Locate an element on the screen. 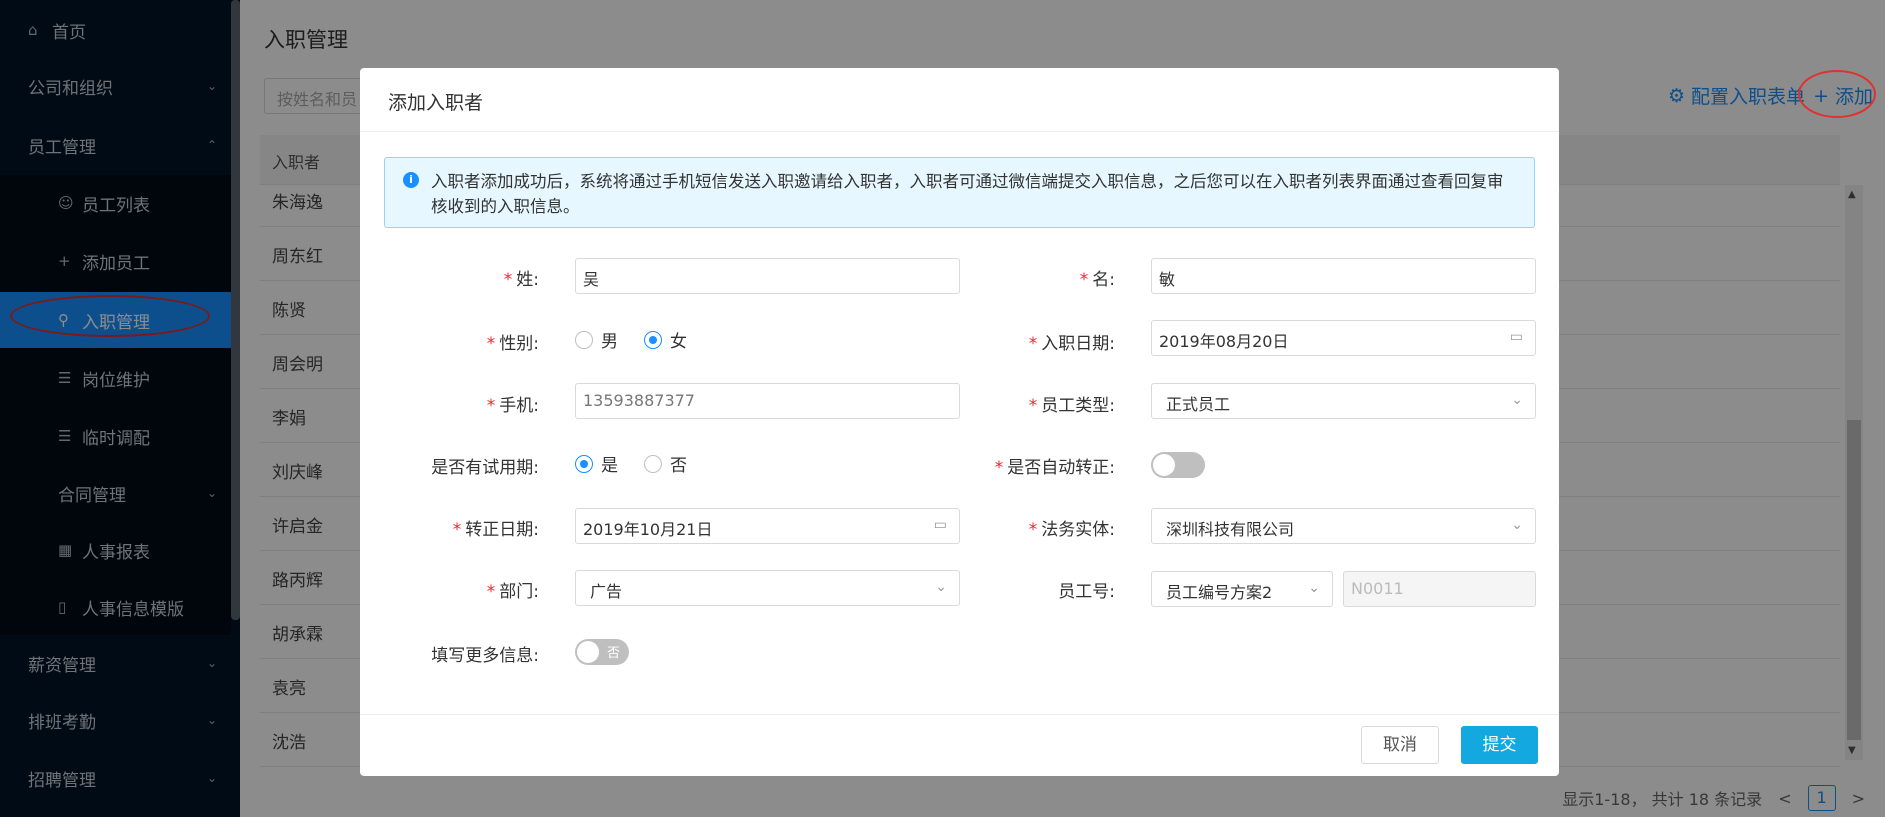 This screenshot has width=1885, height=817. legal-entity-value: 深圳科技有限公司 is located at coordinates (1230, 529).